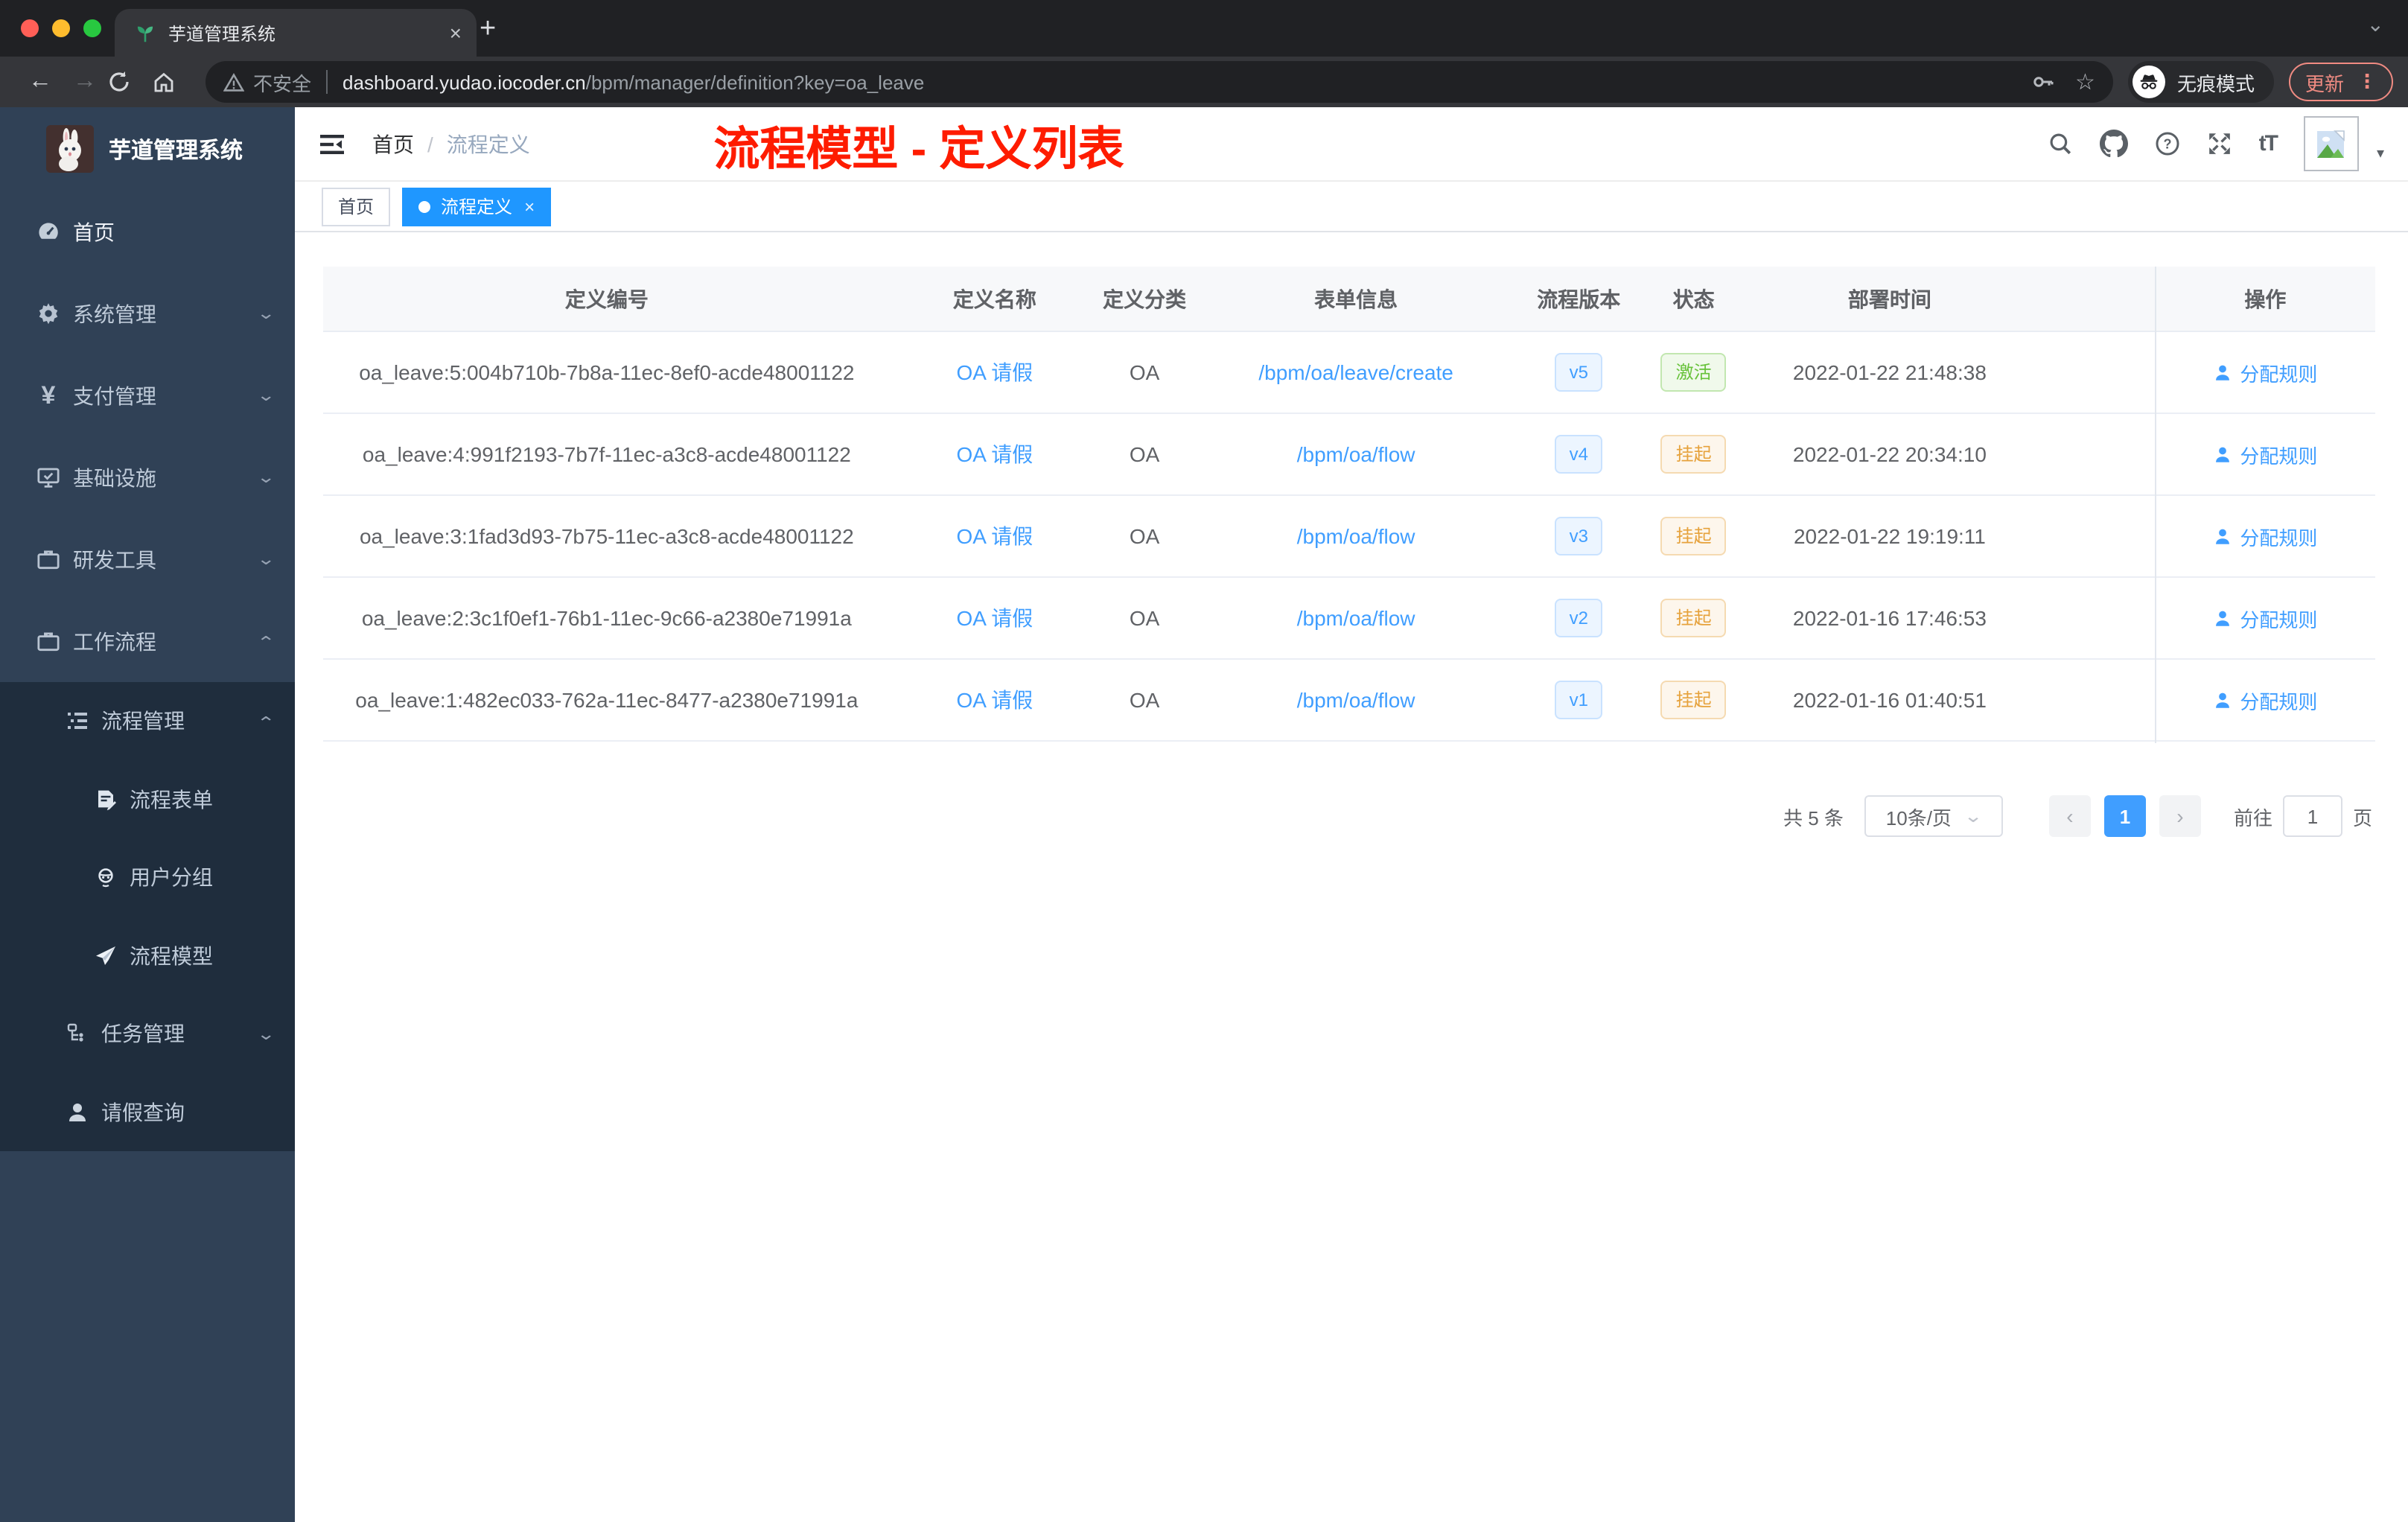 The image size is (2408, 1522). Describe the element at coordinates (332, 143) in the screenshot. I see `sidebar-fold-icon` at that location.